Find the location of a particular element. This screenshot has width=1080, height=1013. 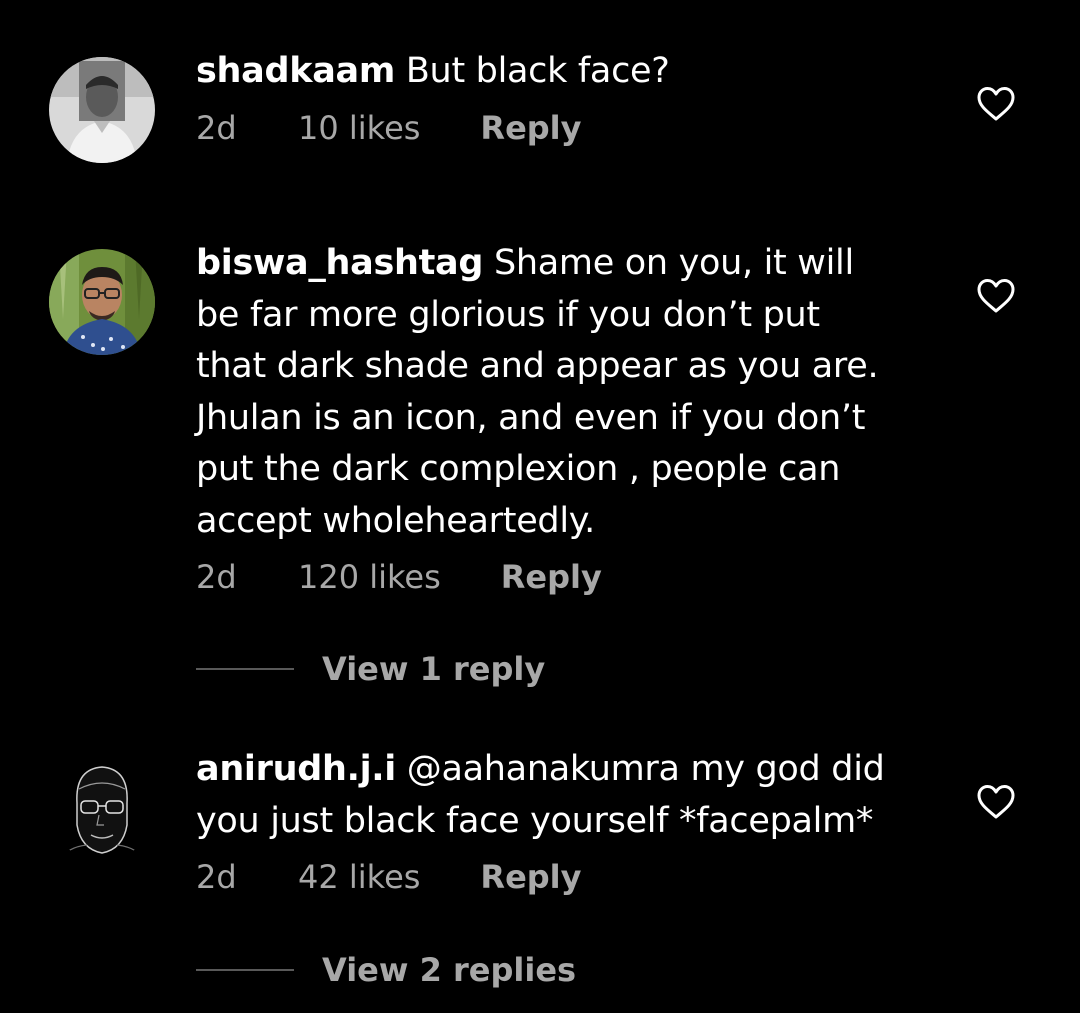

view-replies-button: View 1 reply is located at coordinates (370, 669).